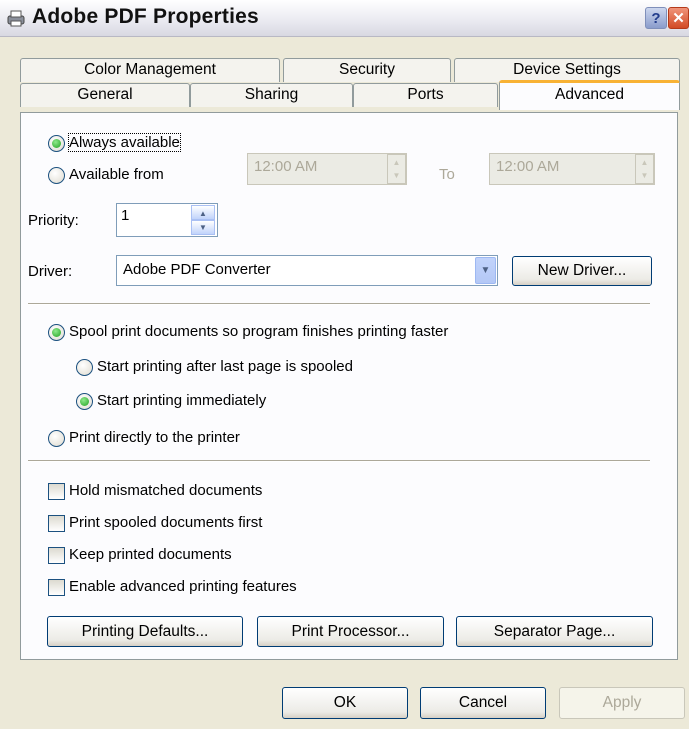 The image size is (689, 729). I want to click on title-bar: Adobe PDF Properties ? ✕, so click(344, 18).